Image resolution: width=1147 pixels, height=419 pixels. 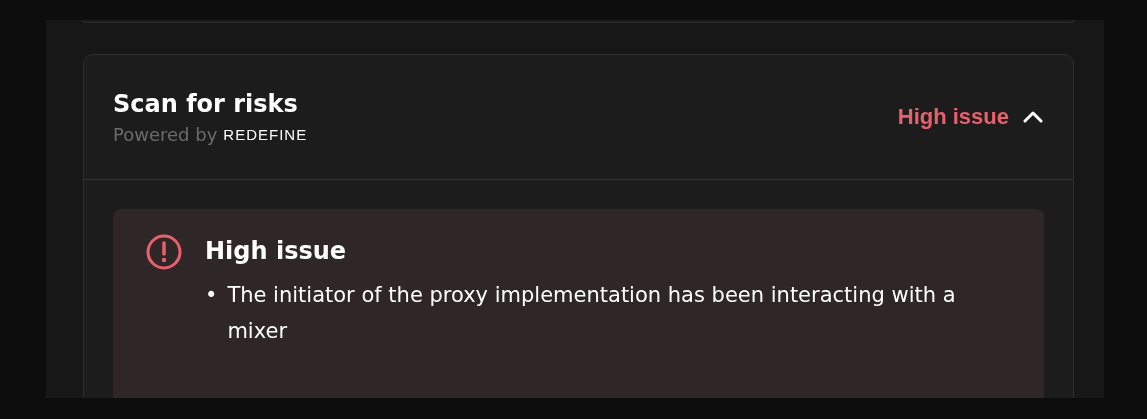 What do you see at coordinates (205, 103) in the screenshot?
I see `card-title: Scan for risks` at bounding box center [205, 103].